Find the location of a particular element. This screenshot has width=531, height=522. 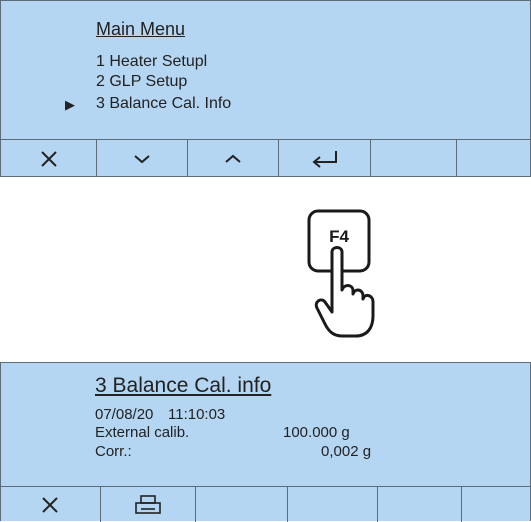

menu-item-heater-setup: 1 Heater Setupl is located at coordinates (151, 62).